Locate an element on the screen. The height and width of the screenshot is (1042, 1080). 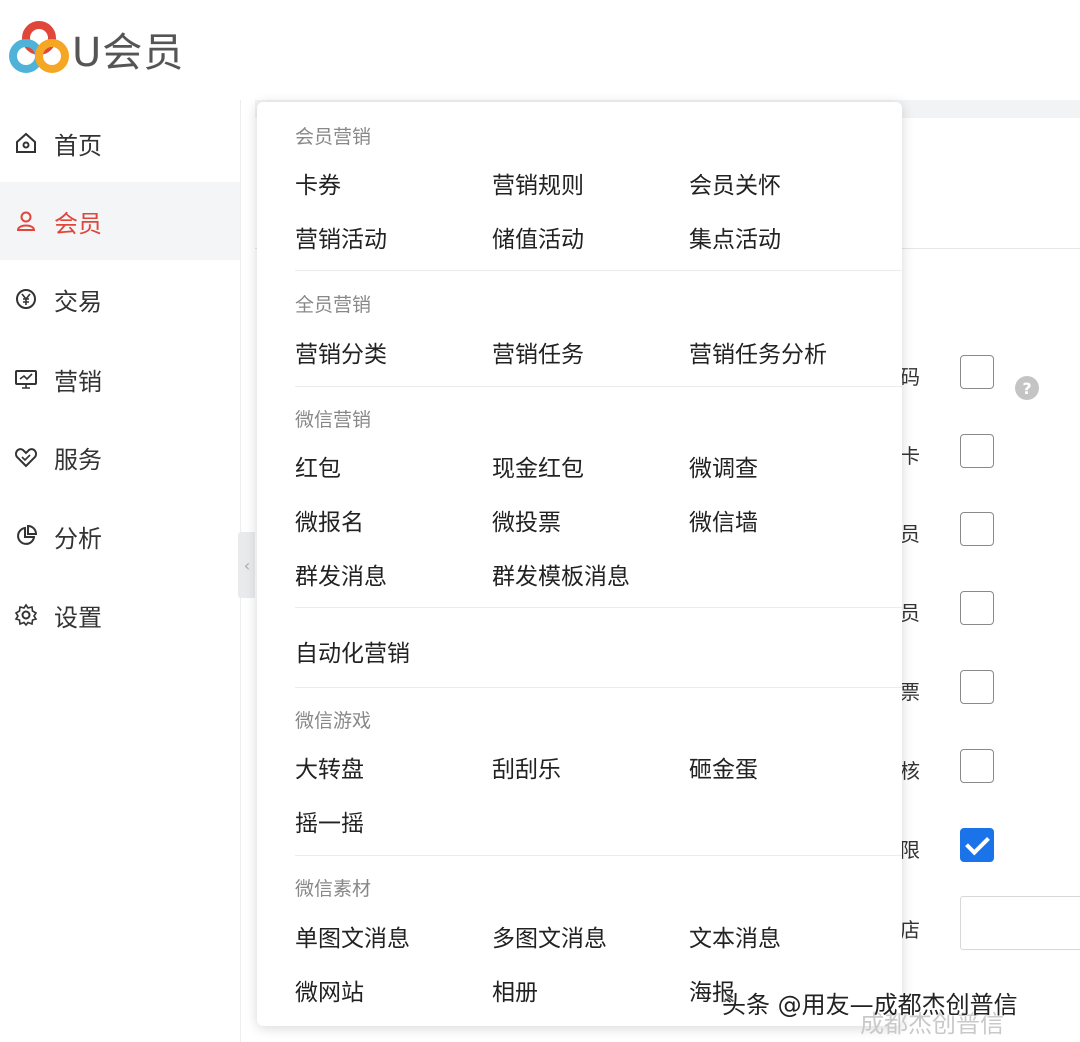
form-row: 核 is located at coordinates (990, 769).